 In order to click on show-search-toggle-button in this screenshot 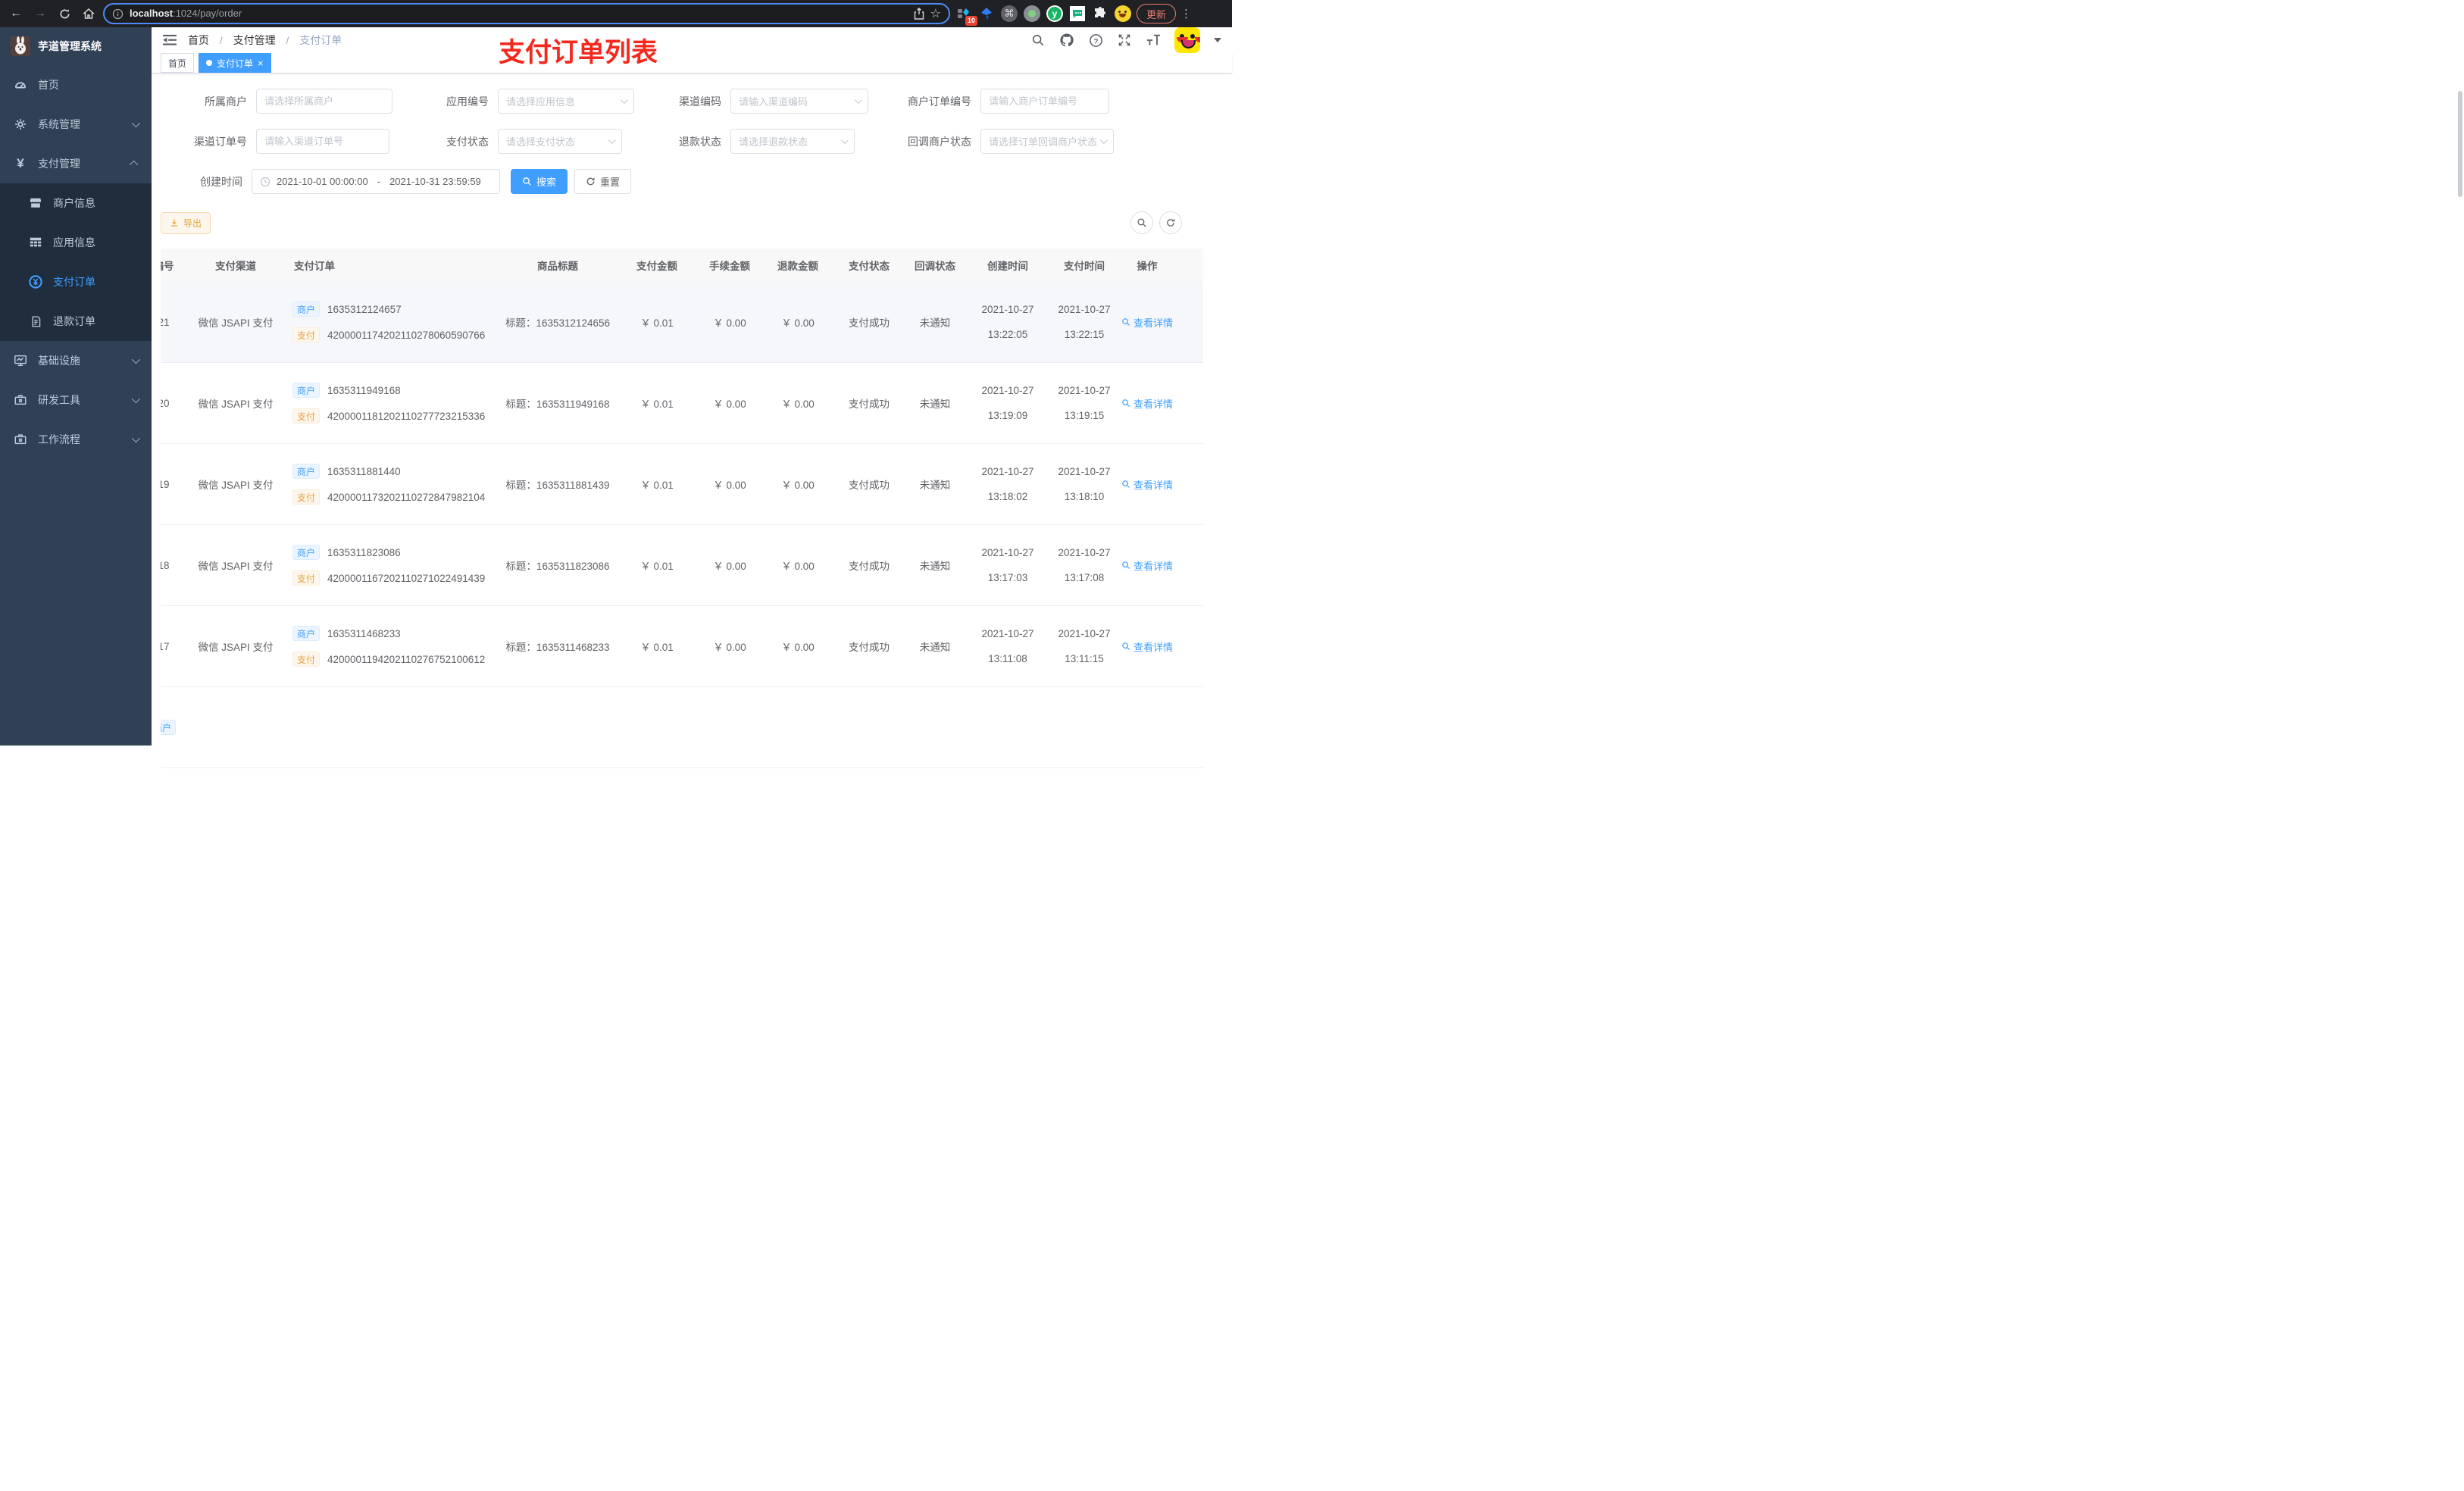, I will do `click(1141, 222)`.